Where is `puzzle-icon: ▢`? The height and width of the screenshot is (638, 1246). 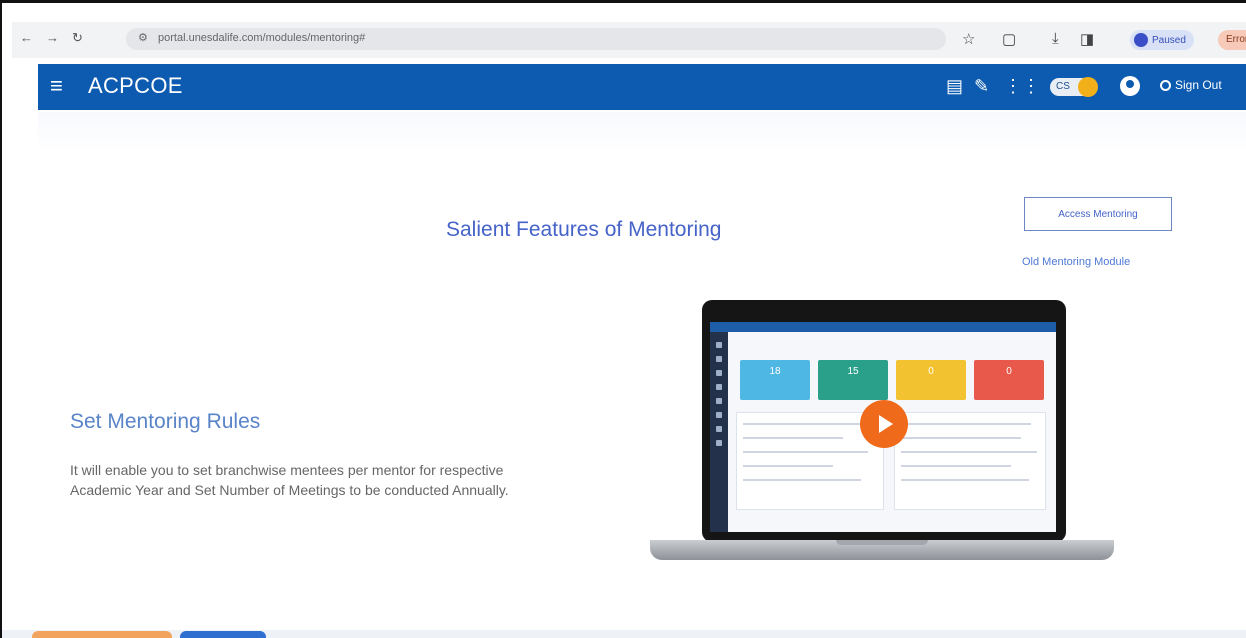 puzzle-icon: ▢ is located at coordinates (1009, 39).